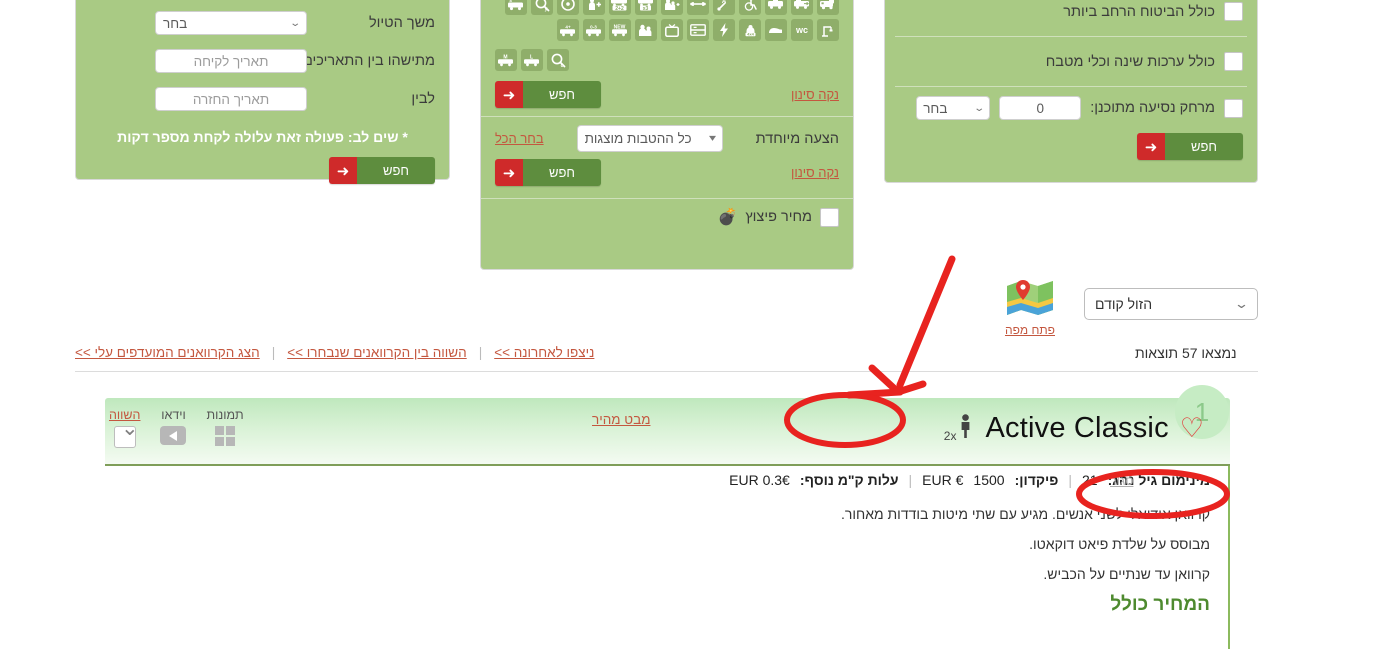 This screenshot has width=1382, height=649. Describe the element at coordinates (506, 60) in the screenshot. I see `motorhome-m-icon: M` at that location.